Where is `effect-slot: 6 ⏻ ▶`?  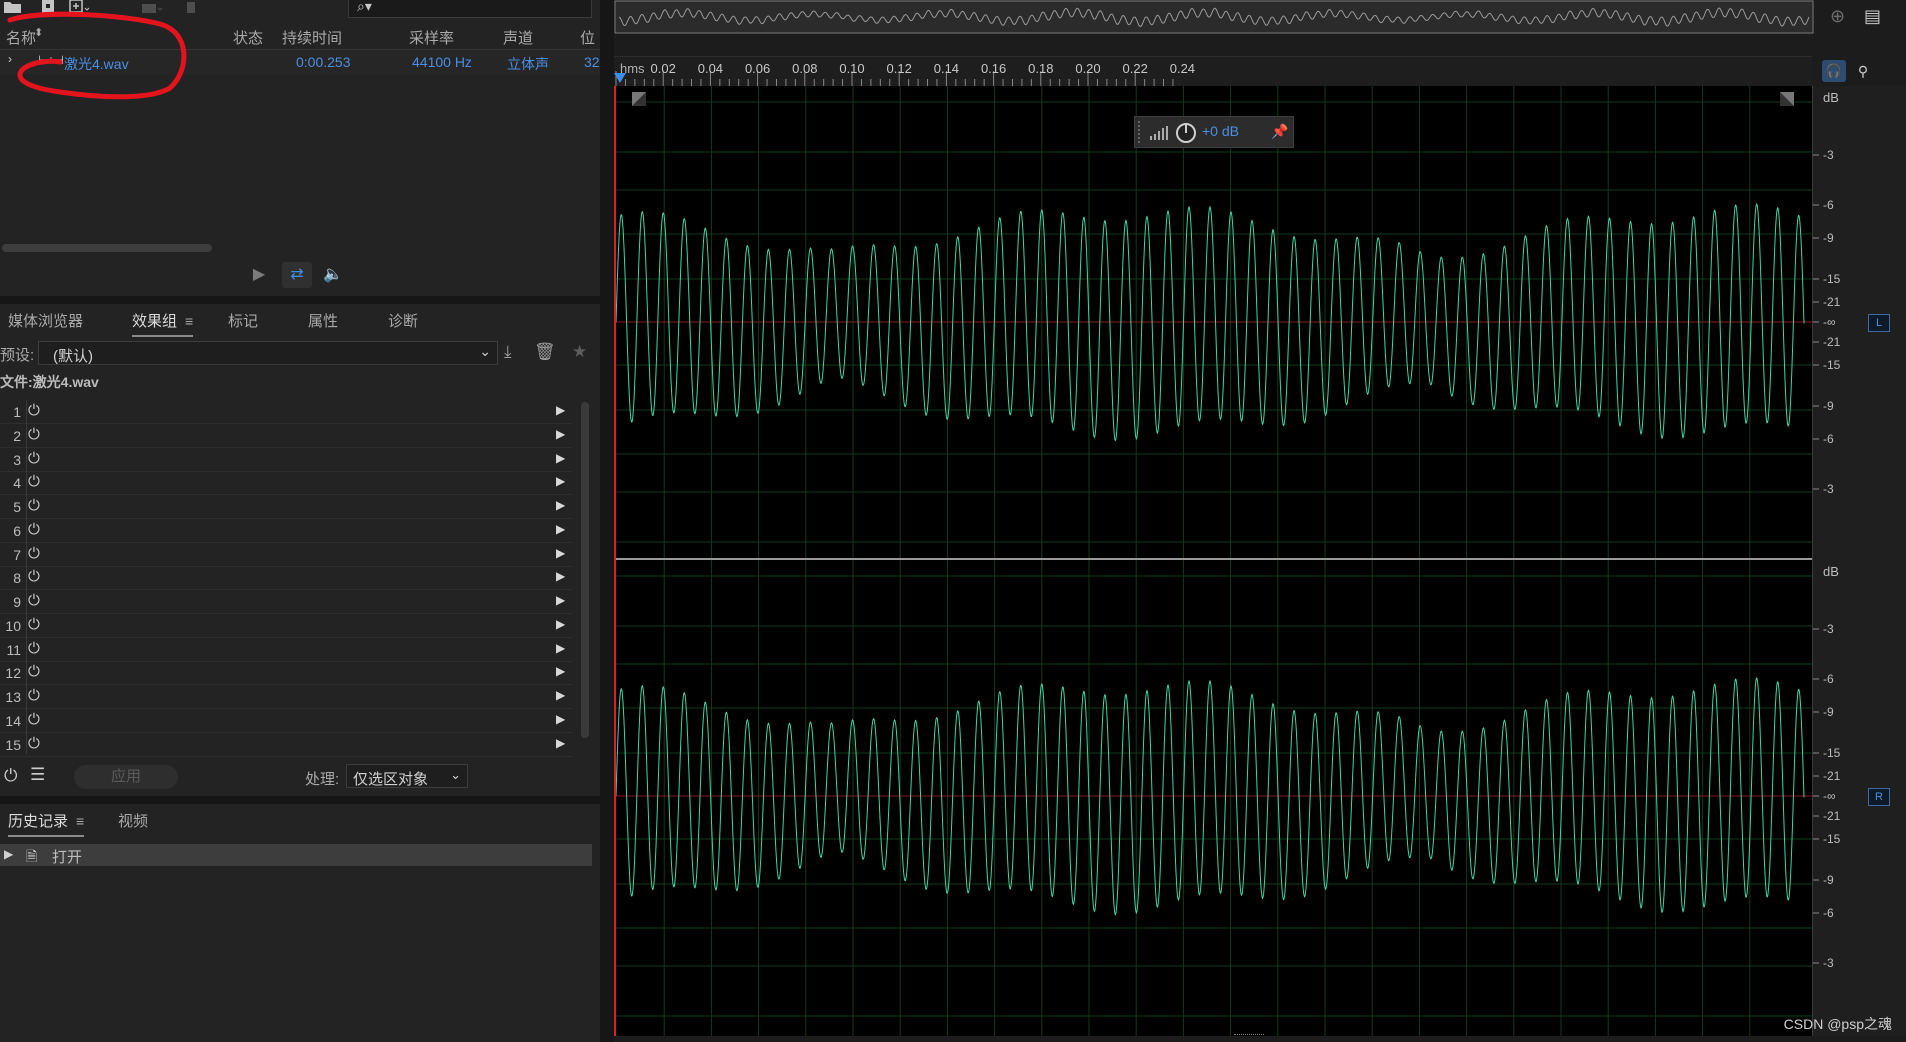 effect-slot: 6 ⏻ ▶ is located at coordinates (286, 531).